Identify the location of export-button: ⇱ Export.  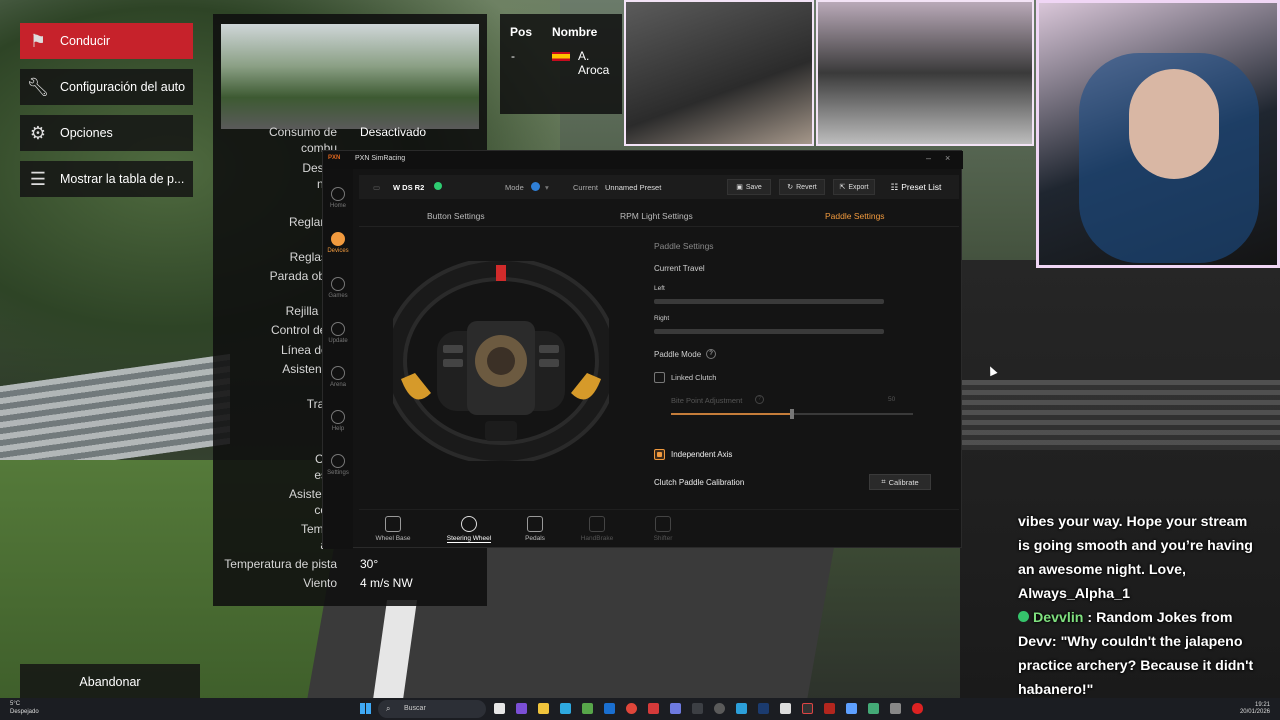
(854, 187).